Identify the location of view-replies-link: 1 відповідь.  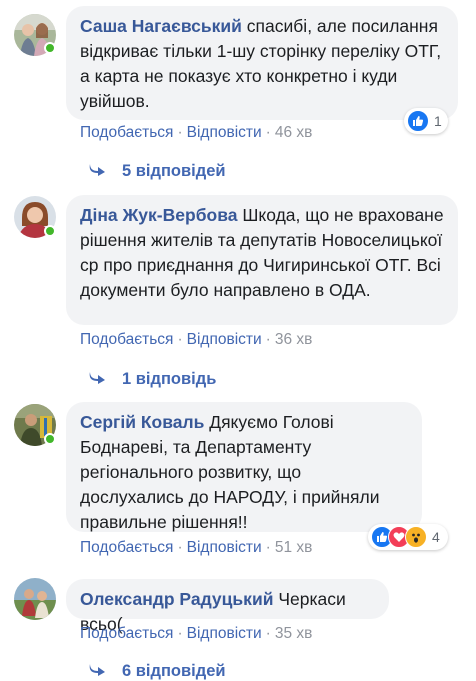
(152, 379).